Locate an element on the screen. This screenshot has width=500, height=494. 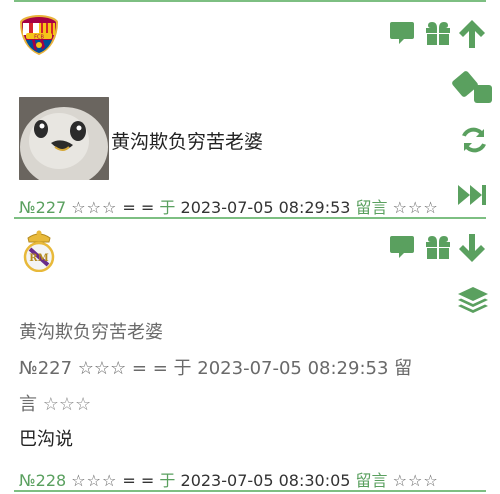
duck-photo is located at coordinates (64, 138).